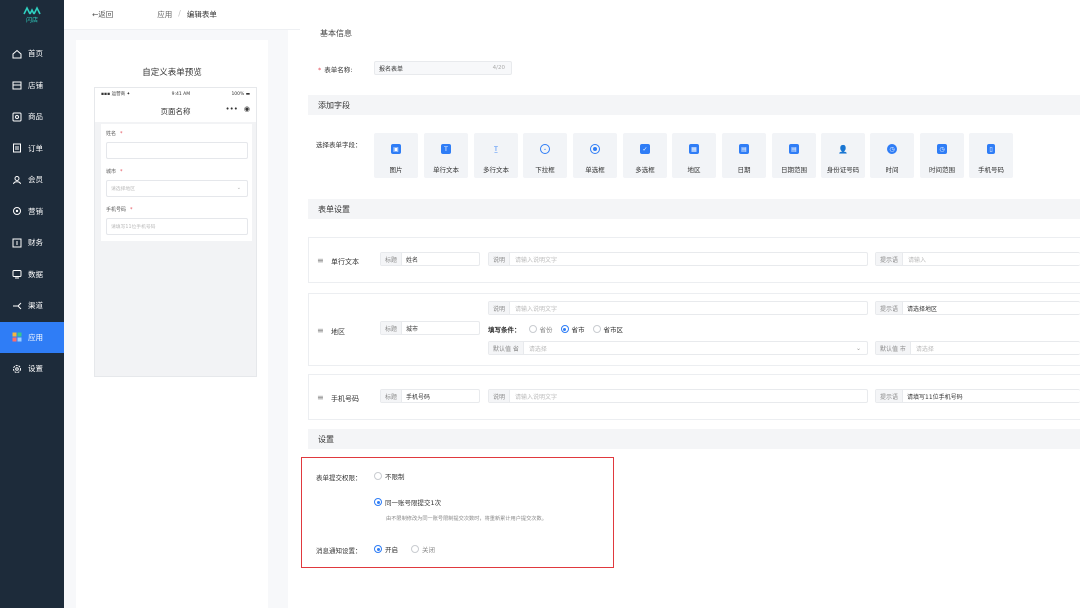  Describe the element at coordinates (430, 396) in the screenshot. I see `title-input: 标题 手机号码` at that location.